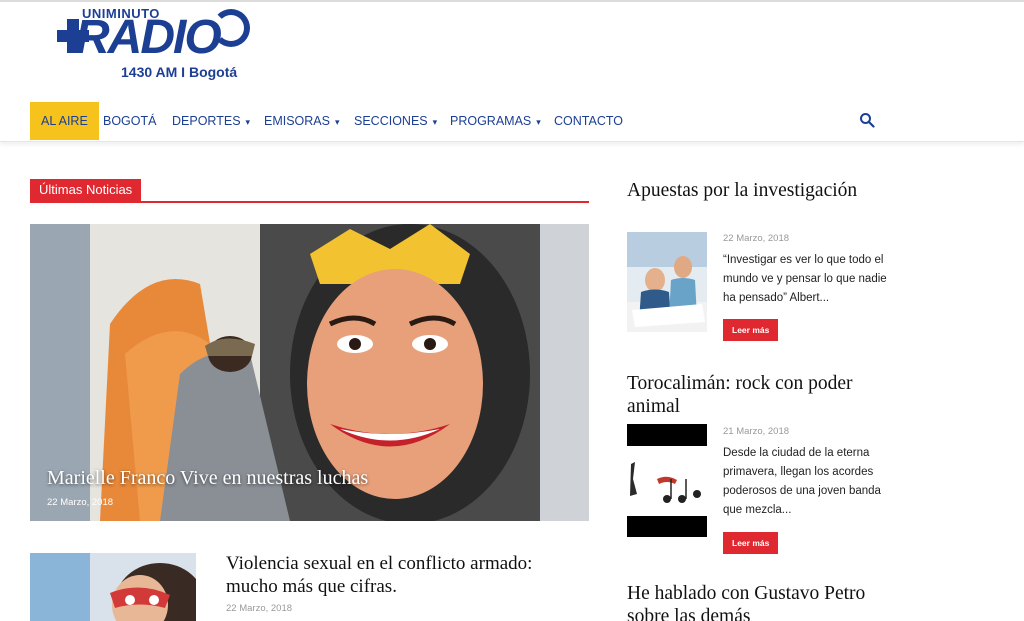 The image size is (1024, 621). What do you see at coordinates (767, 190) in the screenshot?
I see `sidebar-post-title: Apuestas por la investigación` at bounding box center [767, 190].